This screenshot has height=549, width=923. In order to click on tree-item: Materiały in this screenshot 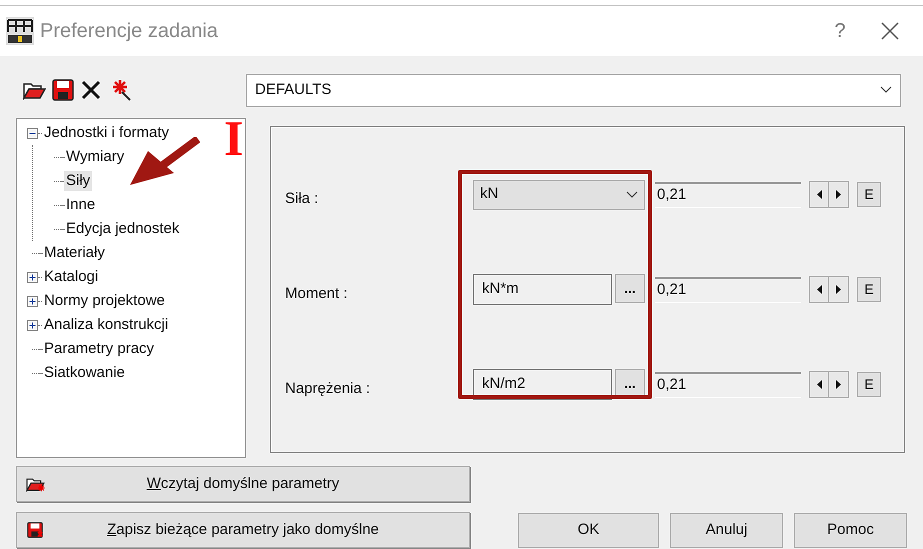, I will do `click(74, 253)`.